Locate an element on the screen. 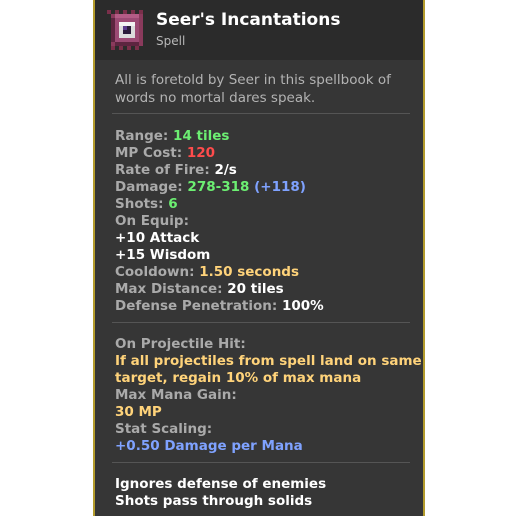  stat-value: 2/s is located at coordinates (225, 170).